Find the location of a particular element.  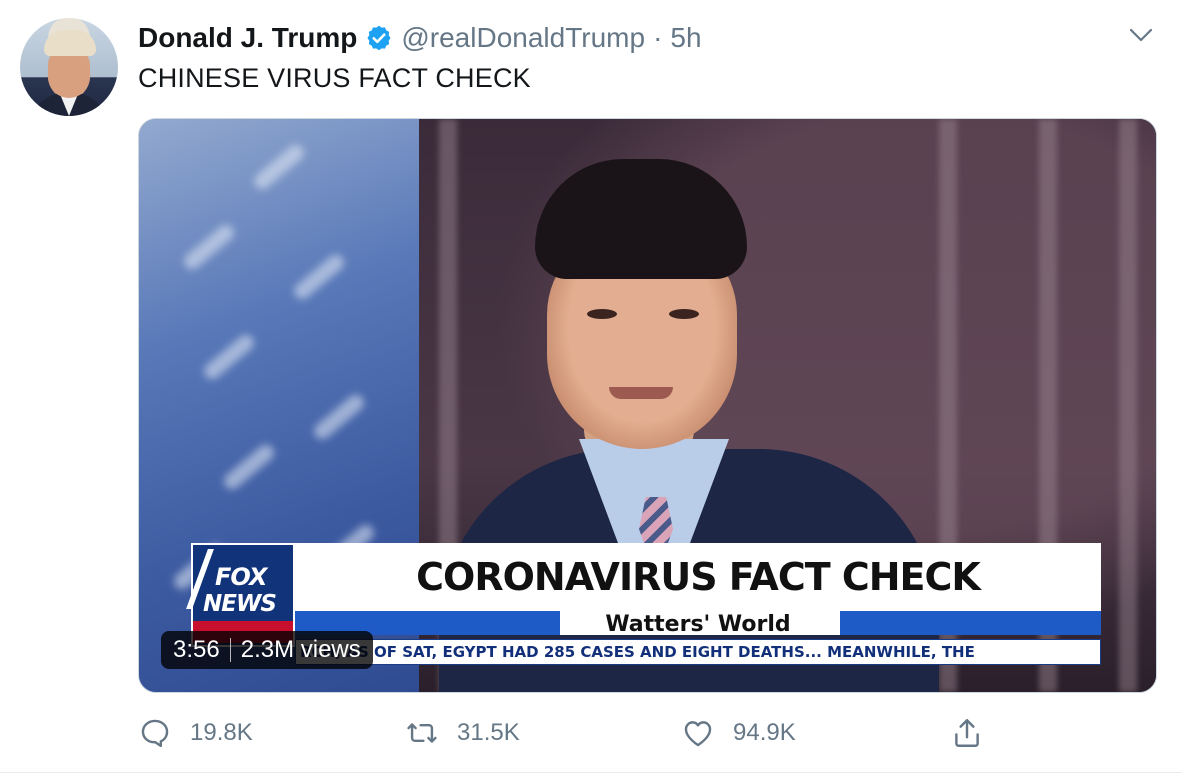

reply-icon is located at coordinates (155, 733).